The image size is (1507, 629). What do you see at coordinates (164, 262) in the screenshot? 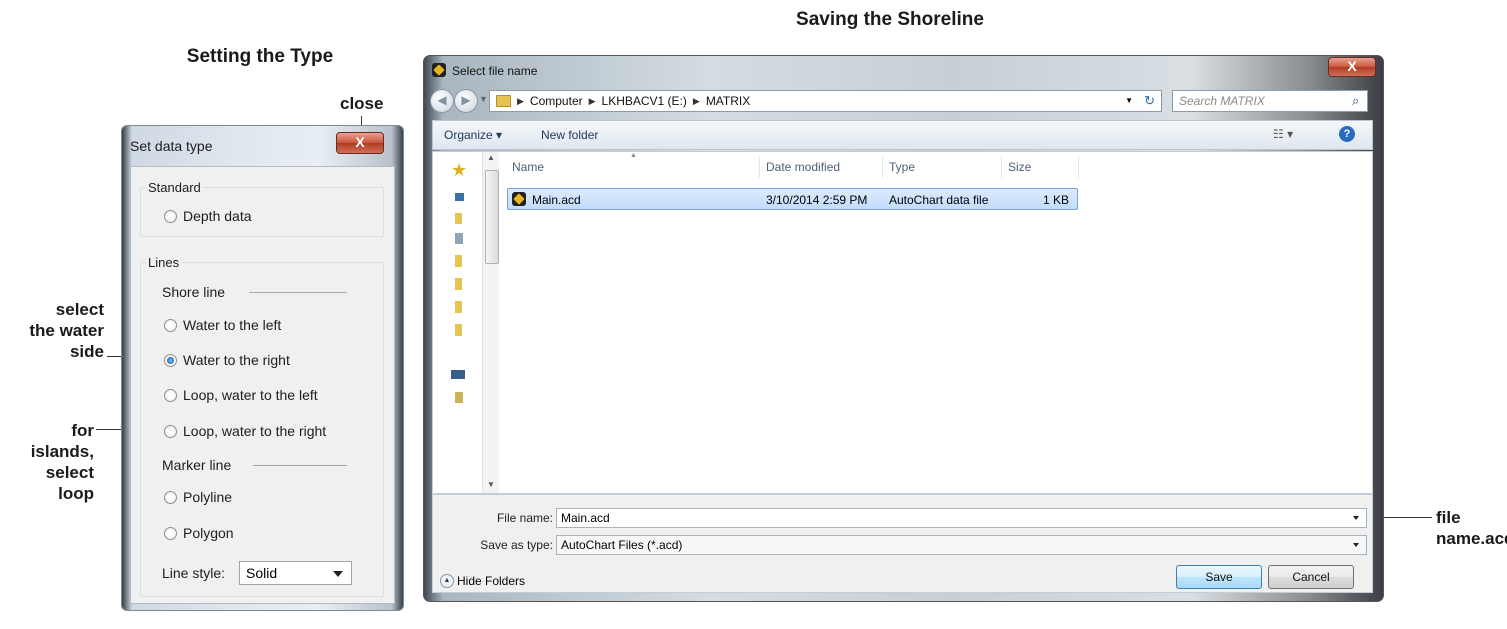
I see `lines-group-title: Lines` at bounding box center [164, 262].